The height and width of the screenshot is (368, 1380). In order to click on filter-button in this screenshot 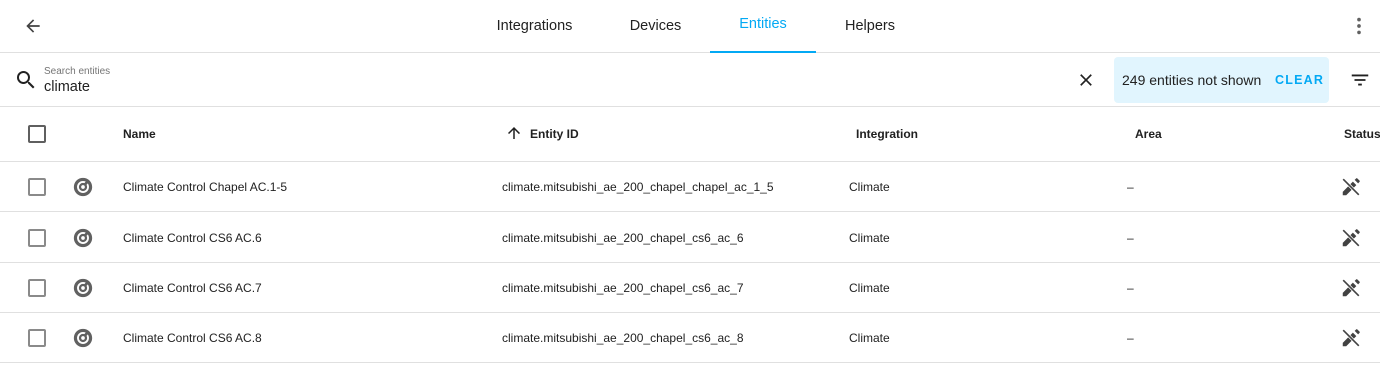, I will do `click(1360, 80)`.